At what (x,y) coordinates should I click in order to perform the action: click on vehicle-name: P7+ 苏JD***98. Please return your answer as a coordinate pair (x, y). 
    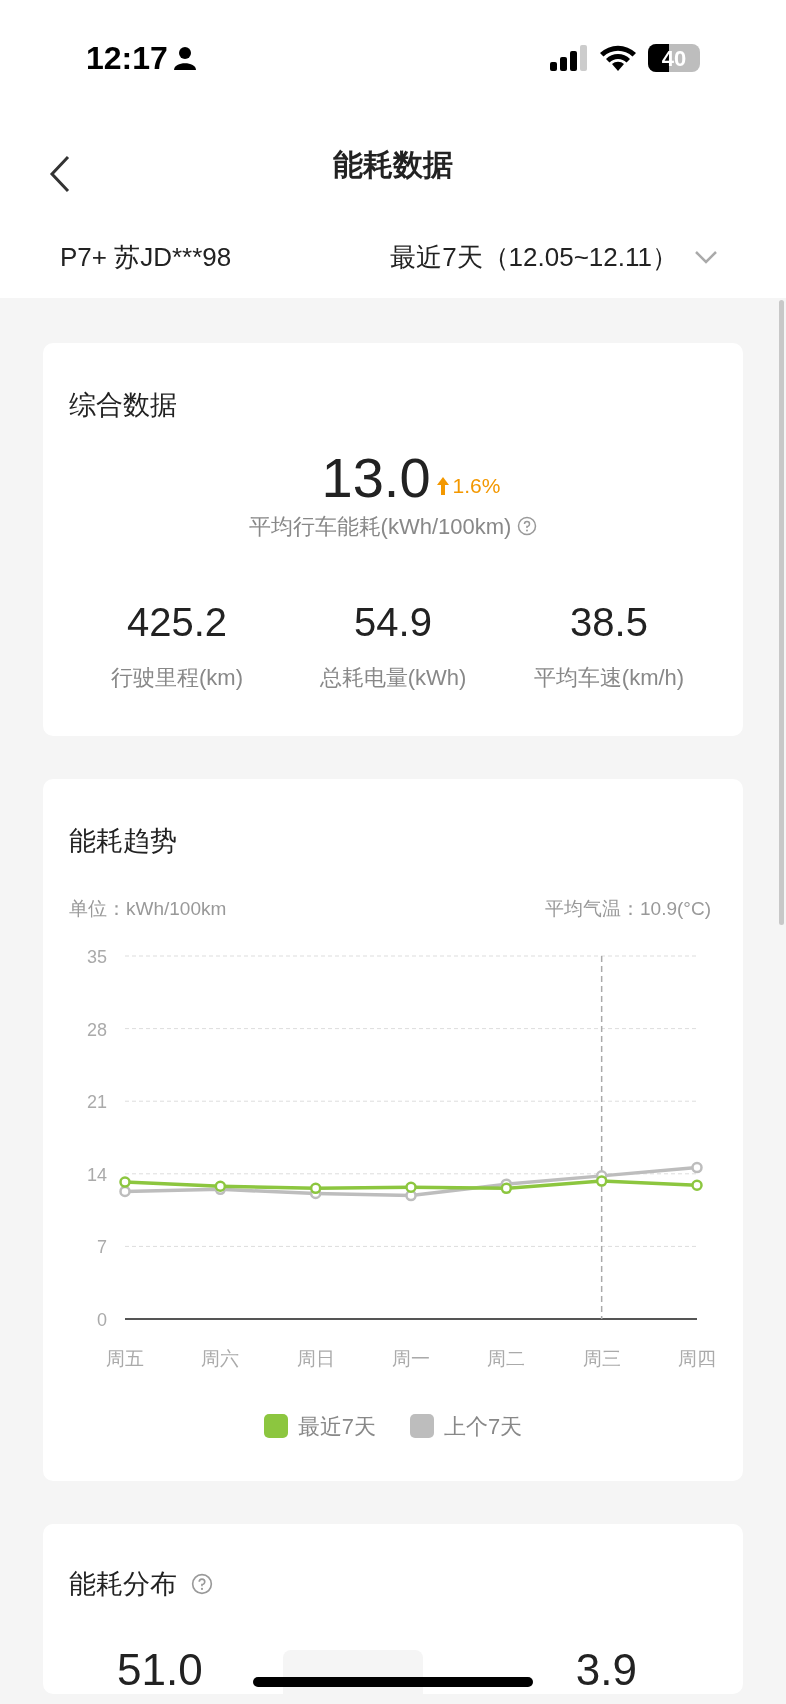
    Looking at the image, I should click on (146, 257).